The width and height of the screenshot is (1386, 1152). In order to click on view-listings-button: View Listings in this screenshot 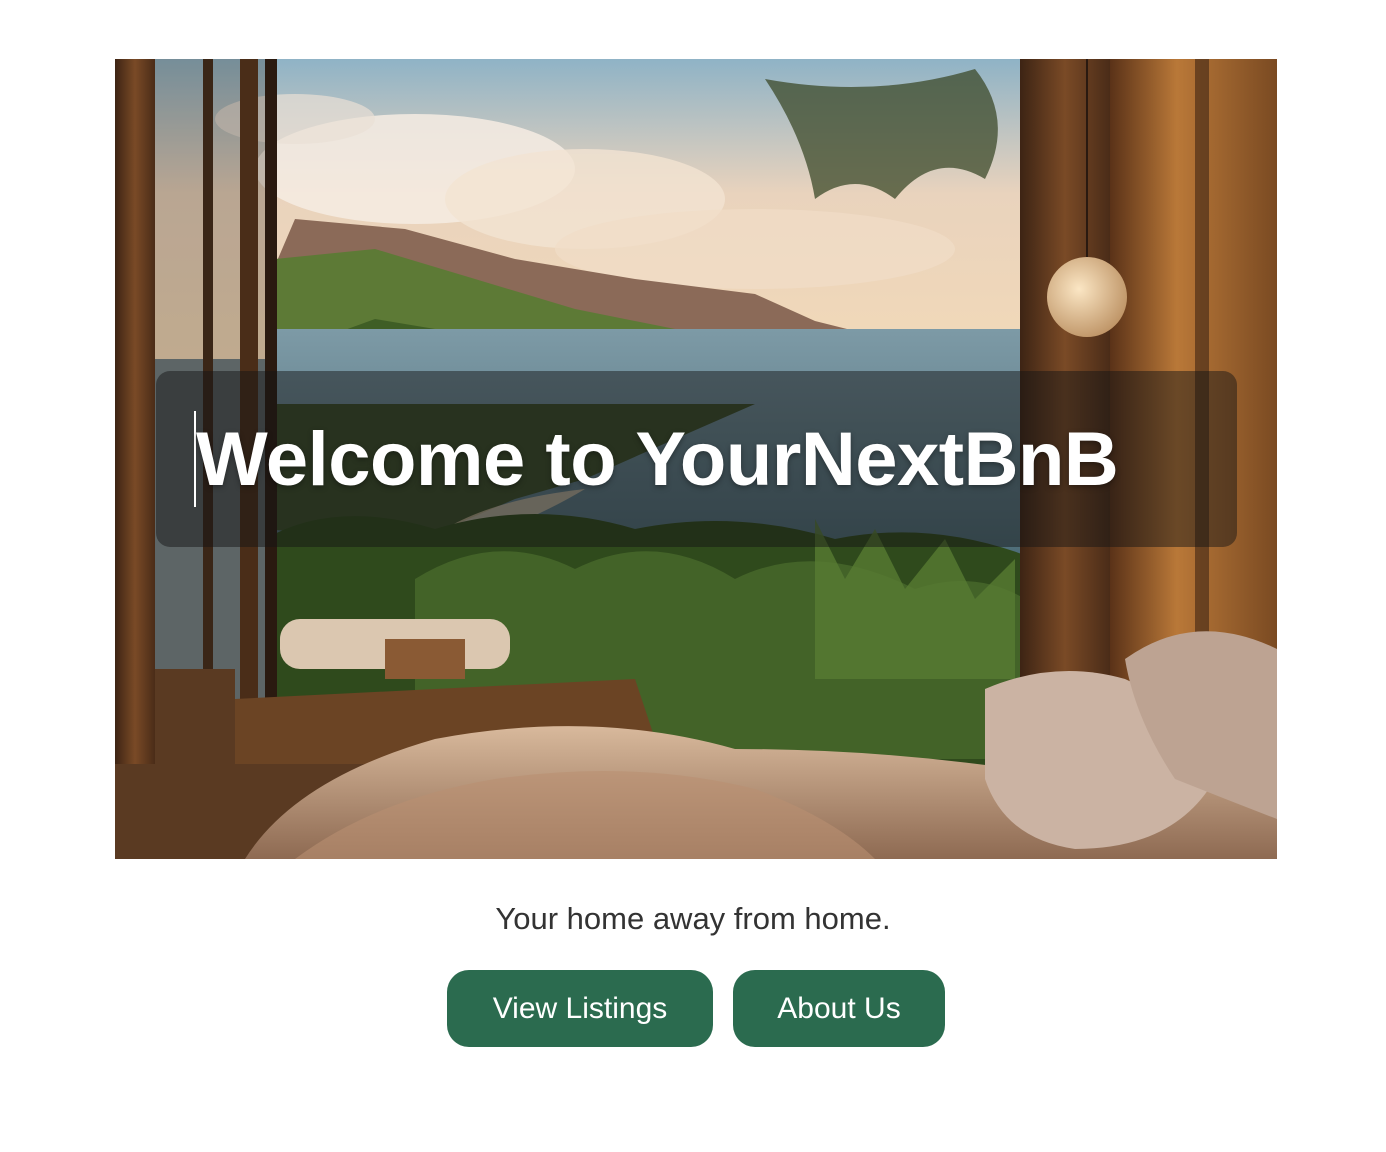, I will do `click(580, 1008)`.